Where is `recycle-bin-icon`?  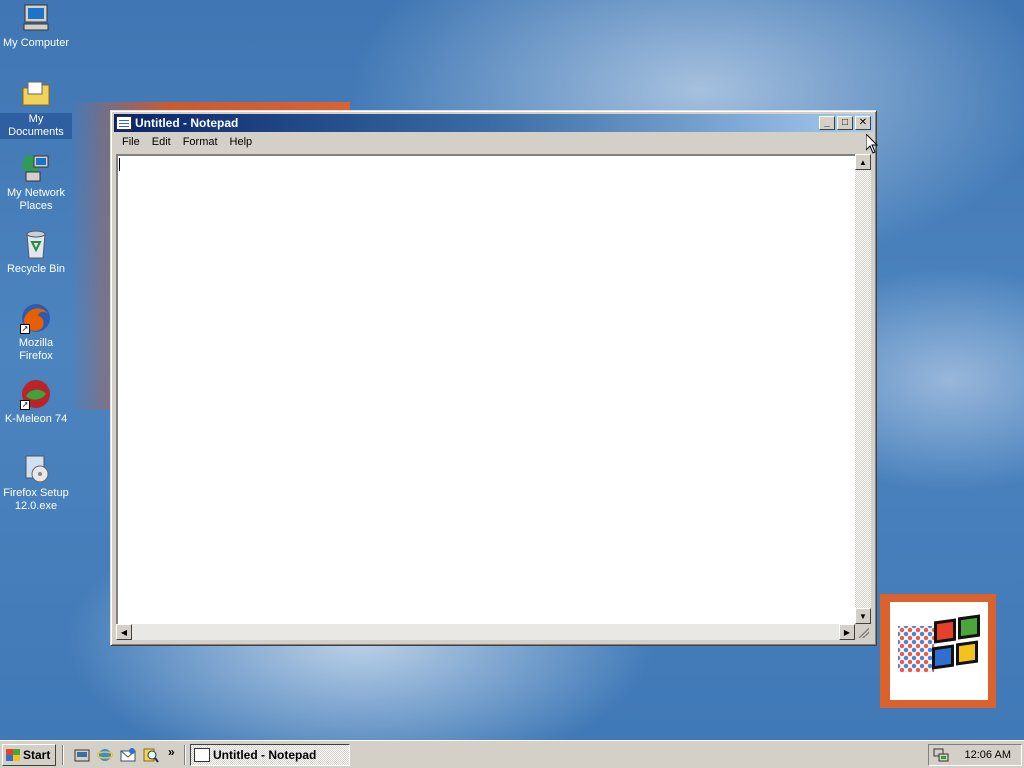
recycle-bin-icon is located at coordinates (36, 244).